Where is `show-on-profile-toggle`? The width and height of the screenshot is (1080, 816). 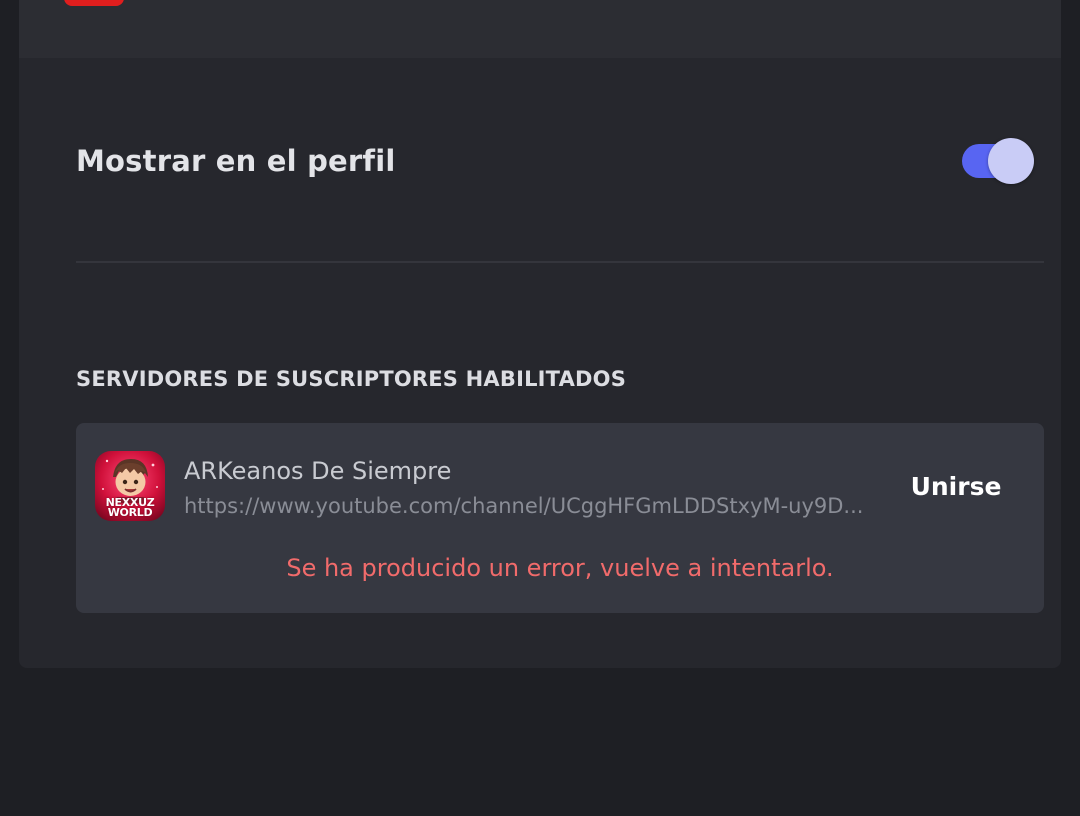 show-on-profile-toggle is located at coordinates (999, 161).